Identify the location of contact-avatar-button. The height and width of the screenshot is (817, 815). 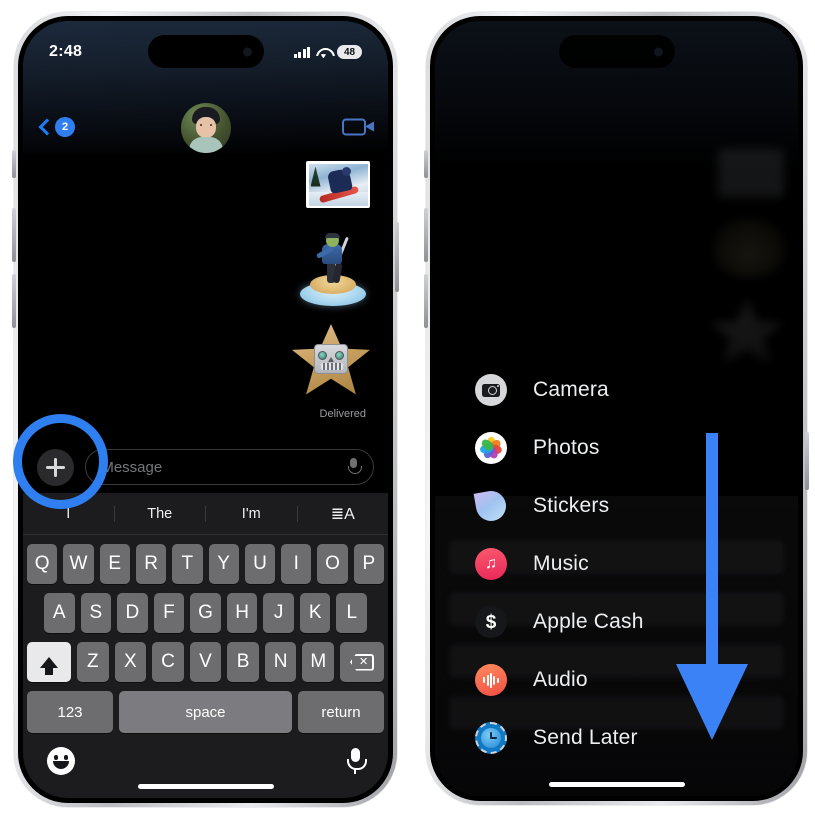
(205, 128).